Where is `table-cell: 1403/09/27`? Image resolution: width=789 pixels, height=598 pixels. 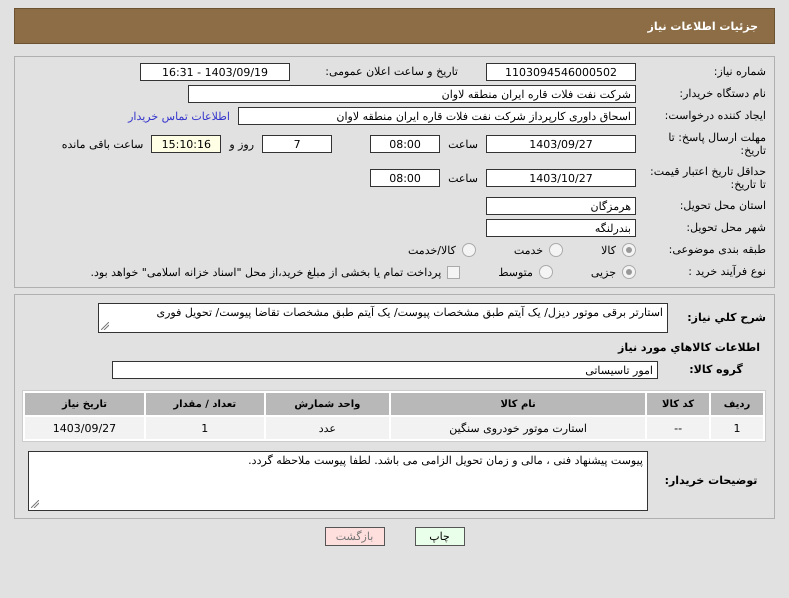 table-cell: 1403/09/27 is located at coordinates (84, 428).